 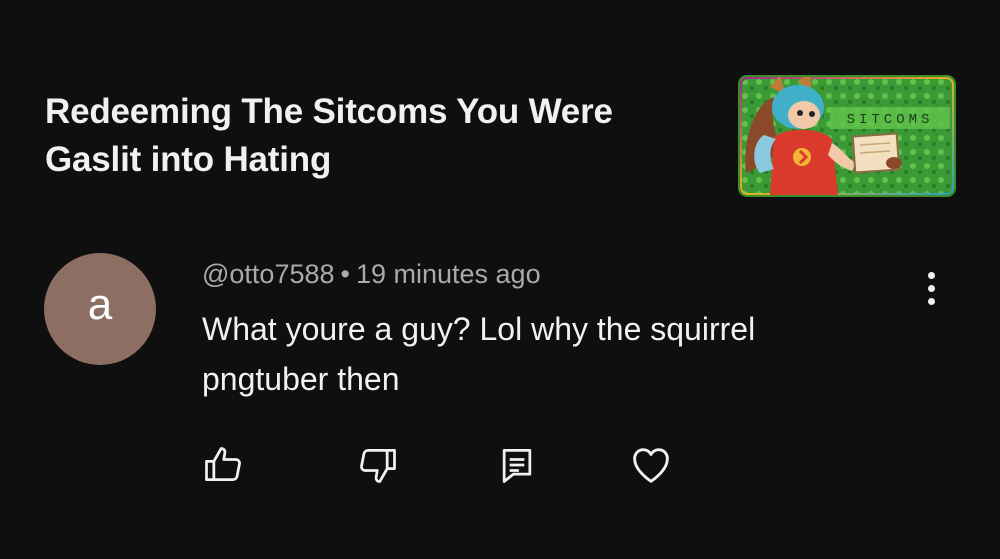 I want to click on comment-author: @otto7588, so click(x=268, y=274).